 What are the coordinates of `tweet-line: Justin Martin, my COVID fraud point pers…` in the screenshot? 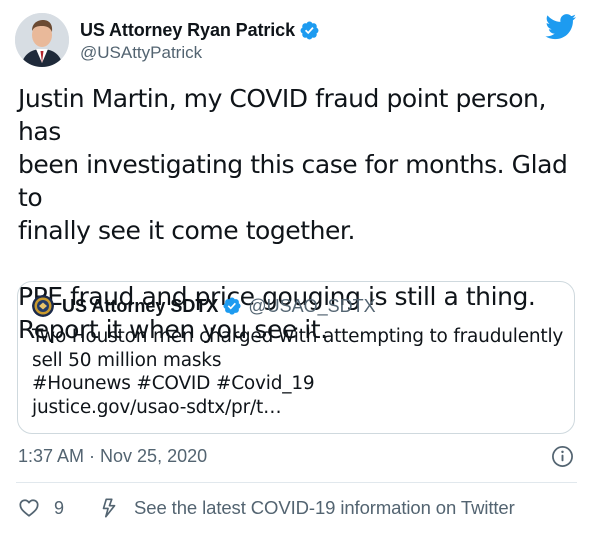 It's located at (282, 115).